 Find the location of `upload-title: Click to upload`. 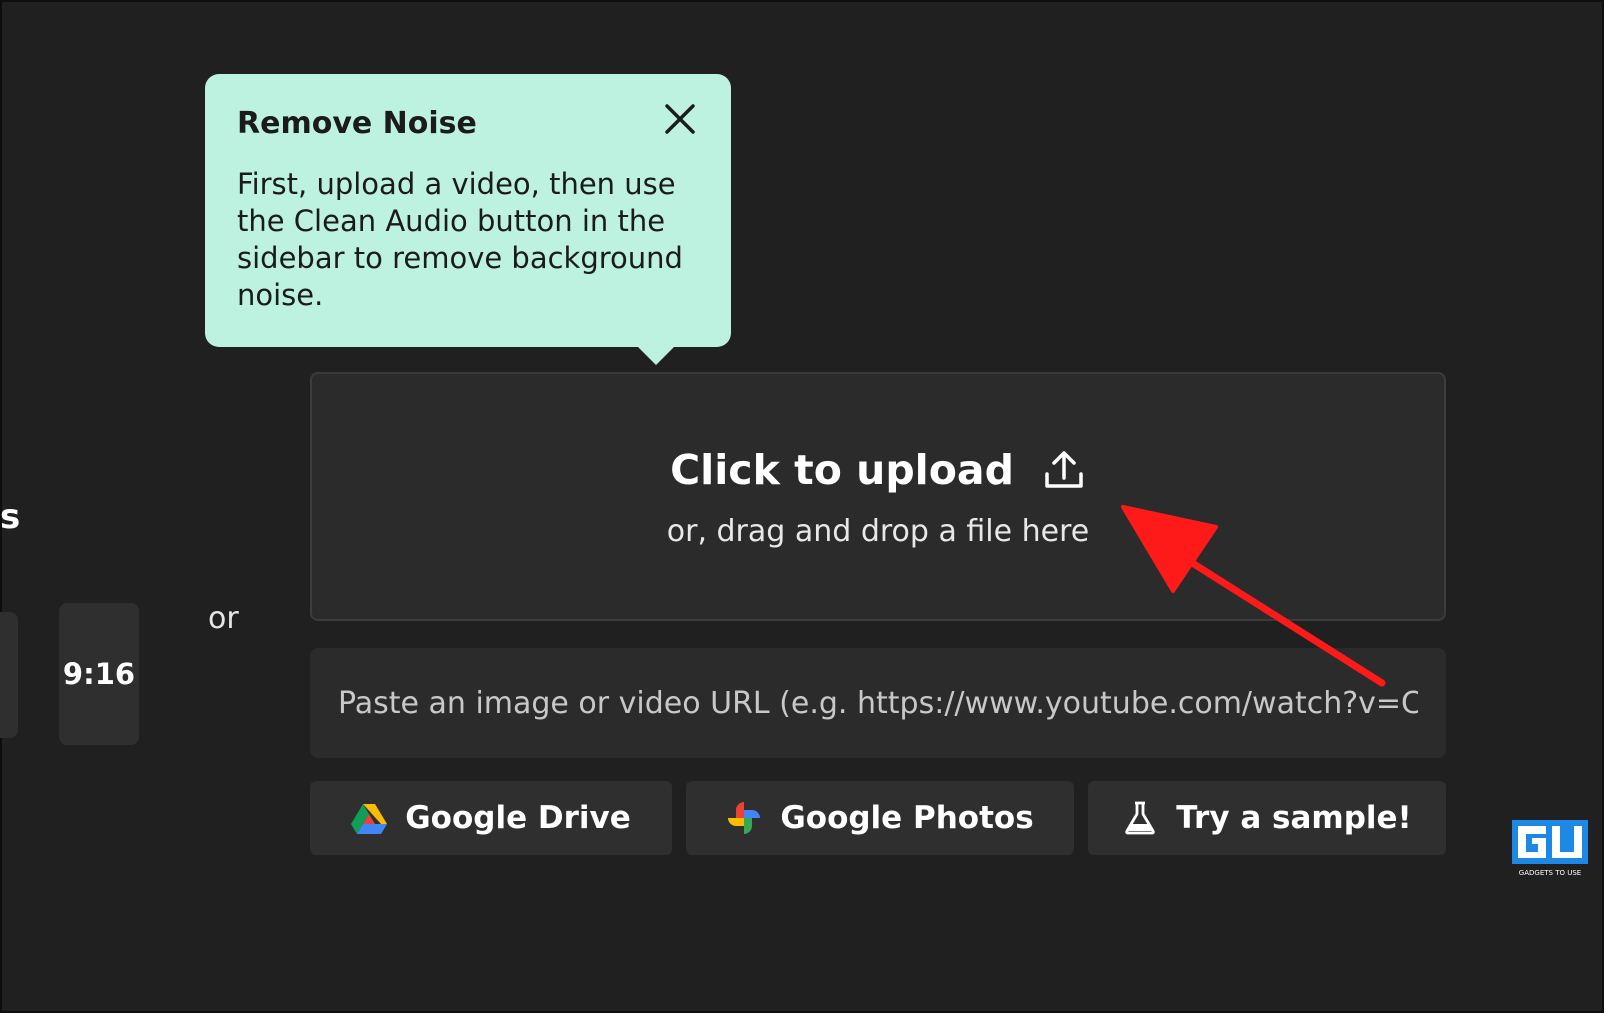

upload-title: Click to upload is located at coordinates (842, 470).